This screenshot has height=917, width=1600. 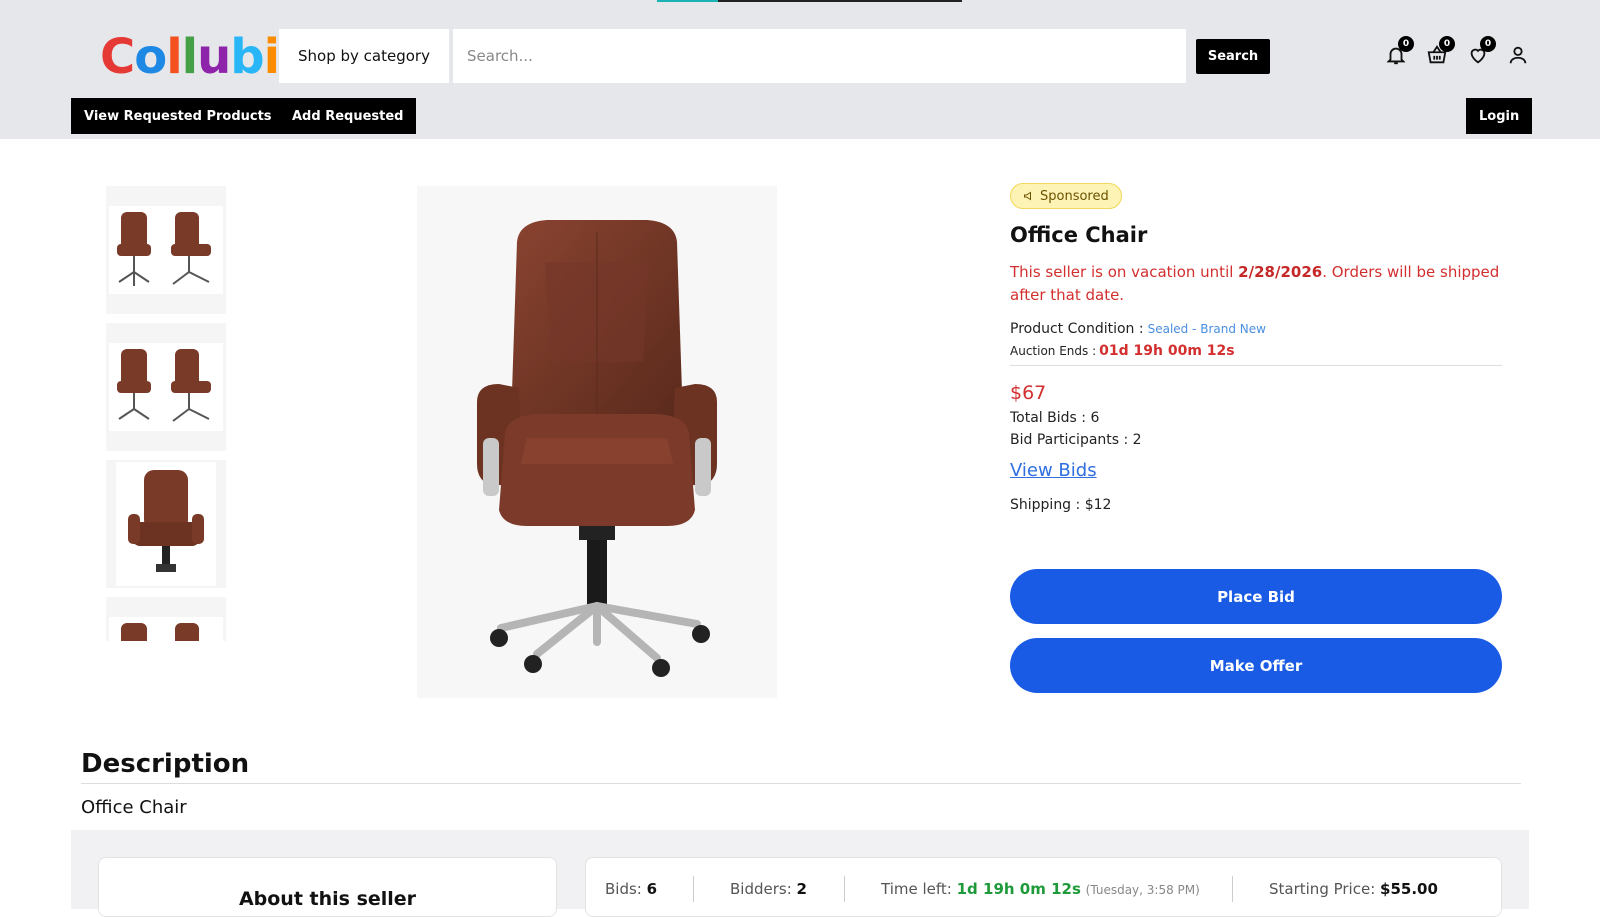 What do you see at coordinates (1488, 44) in the screenshot?
I see `wishlist-count-badge: 0` at bounding box center [1488, 44].